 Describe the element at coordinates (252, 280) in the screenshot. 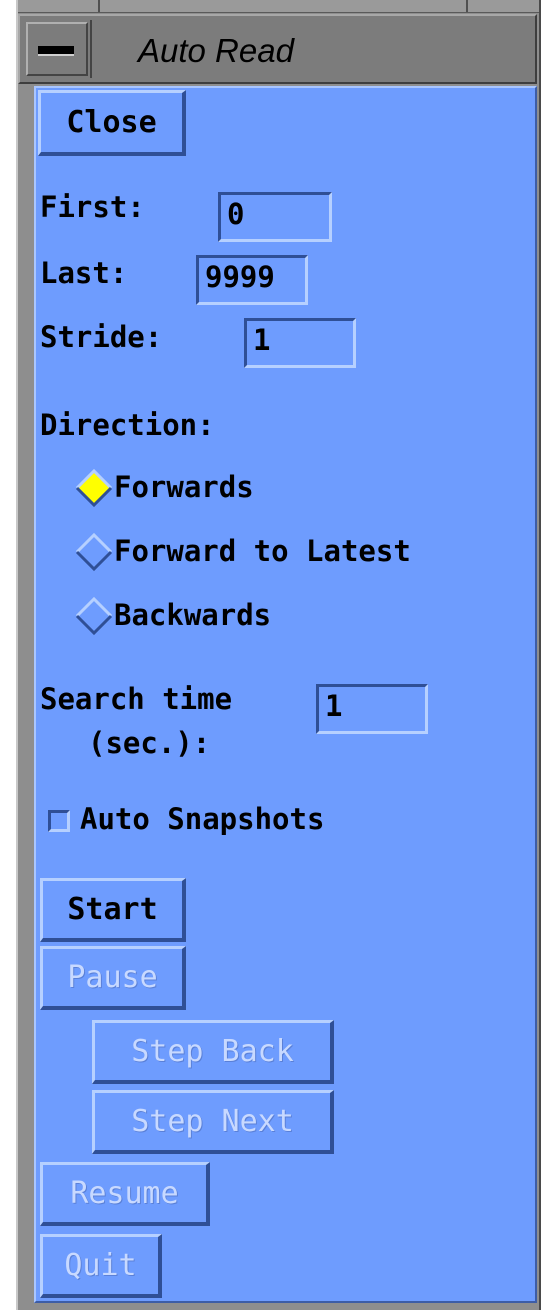

I see `last-input: 9999` at that location.